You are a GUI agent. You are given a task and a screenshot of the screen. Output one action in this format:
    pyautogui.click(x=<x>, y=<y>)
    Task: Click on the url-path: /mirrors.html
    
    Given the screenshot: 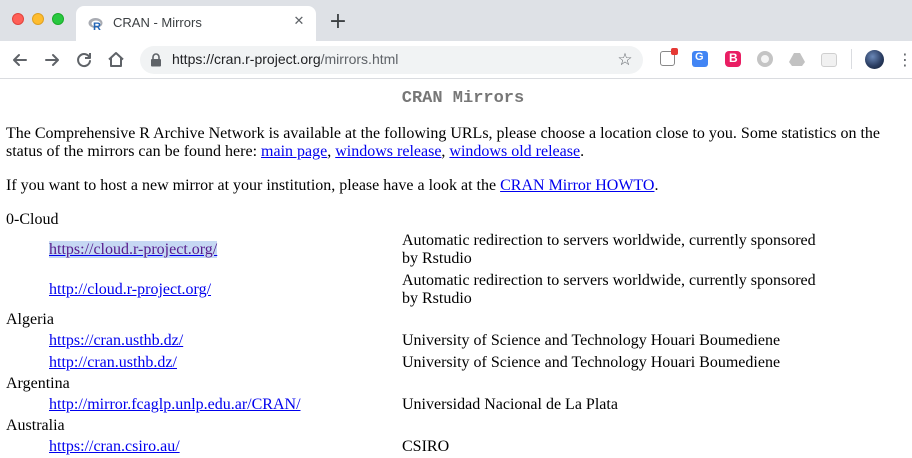 What is the action you would take?
    pyautogui.click(x=359, y=59)
    